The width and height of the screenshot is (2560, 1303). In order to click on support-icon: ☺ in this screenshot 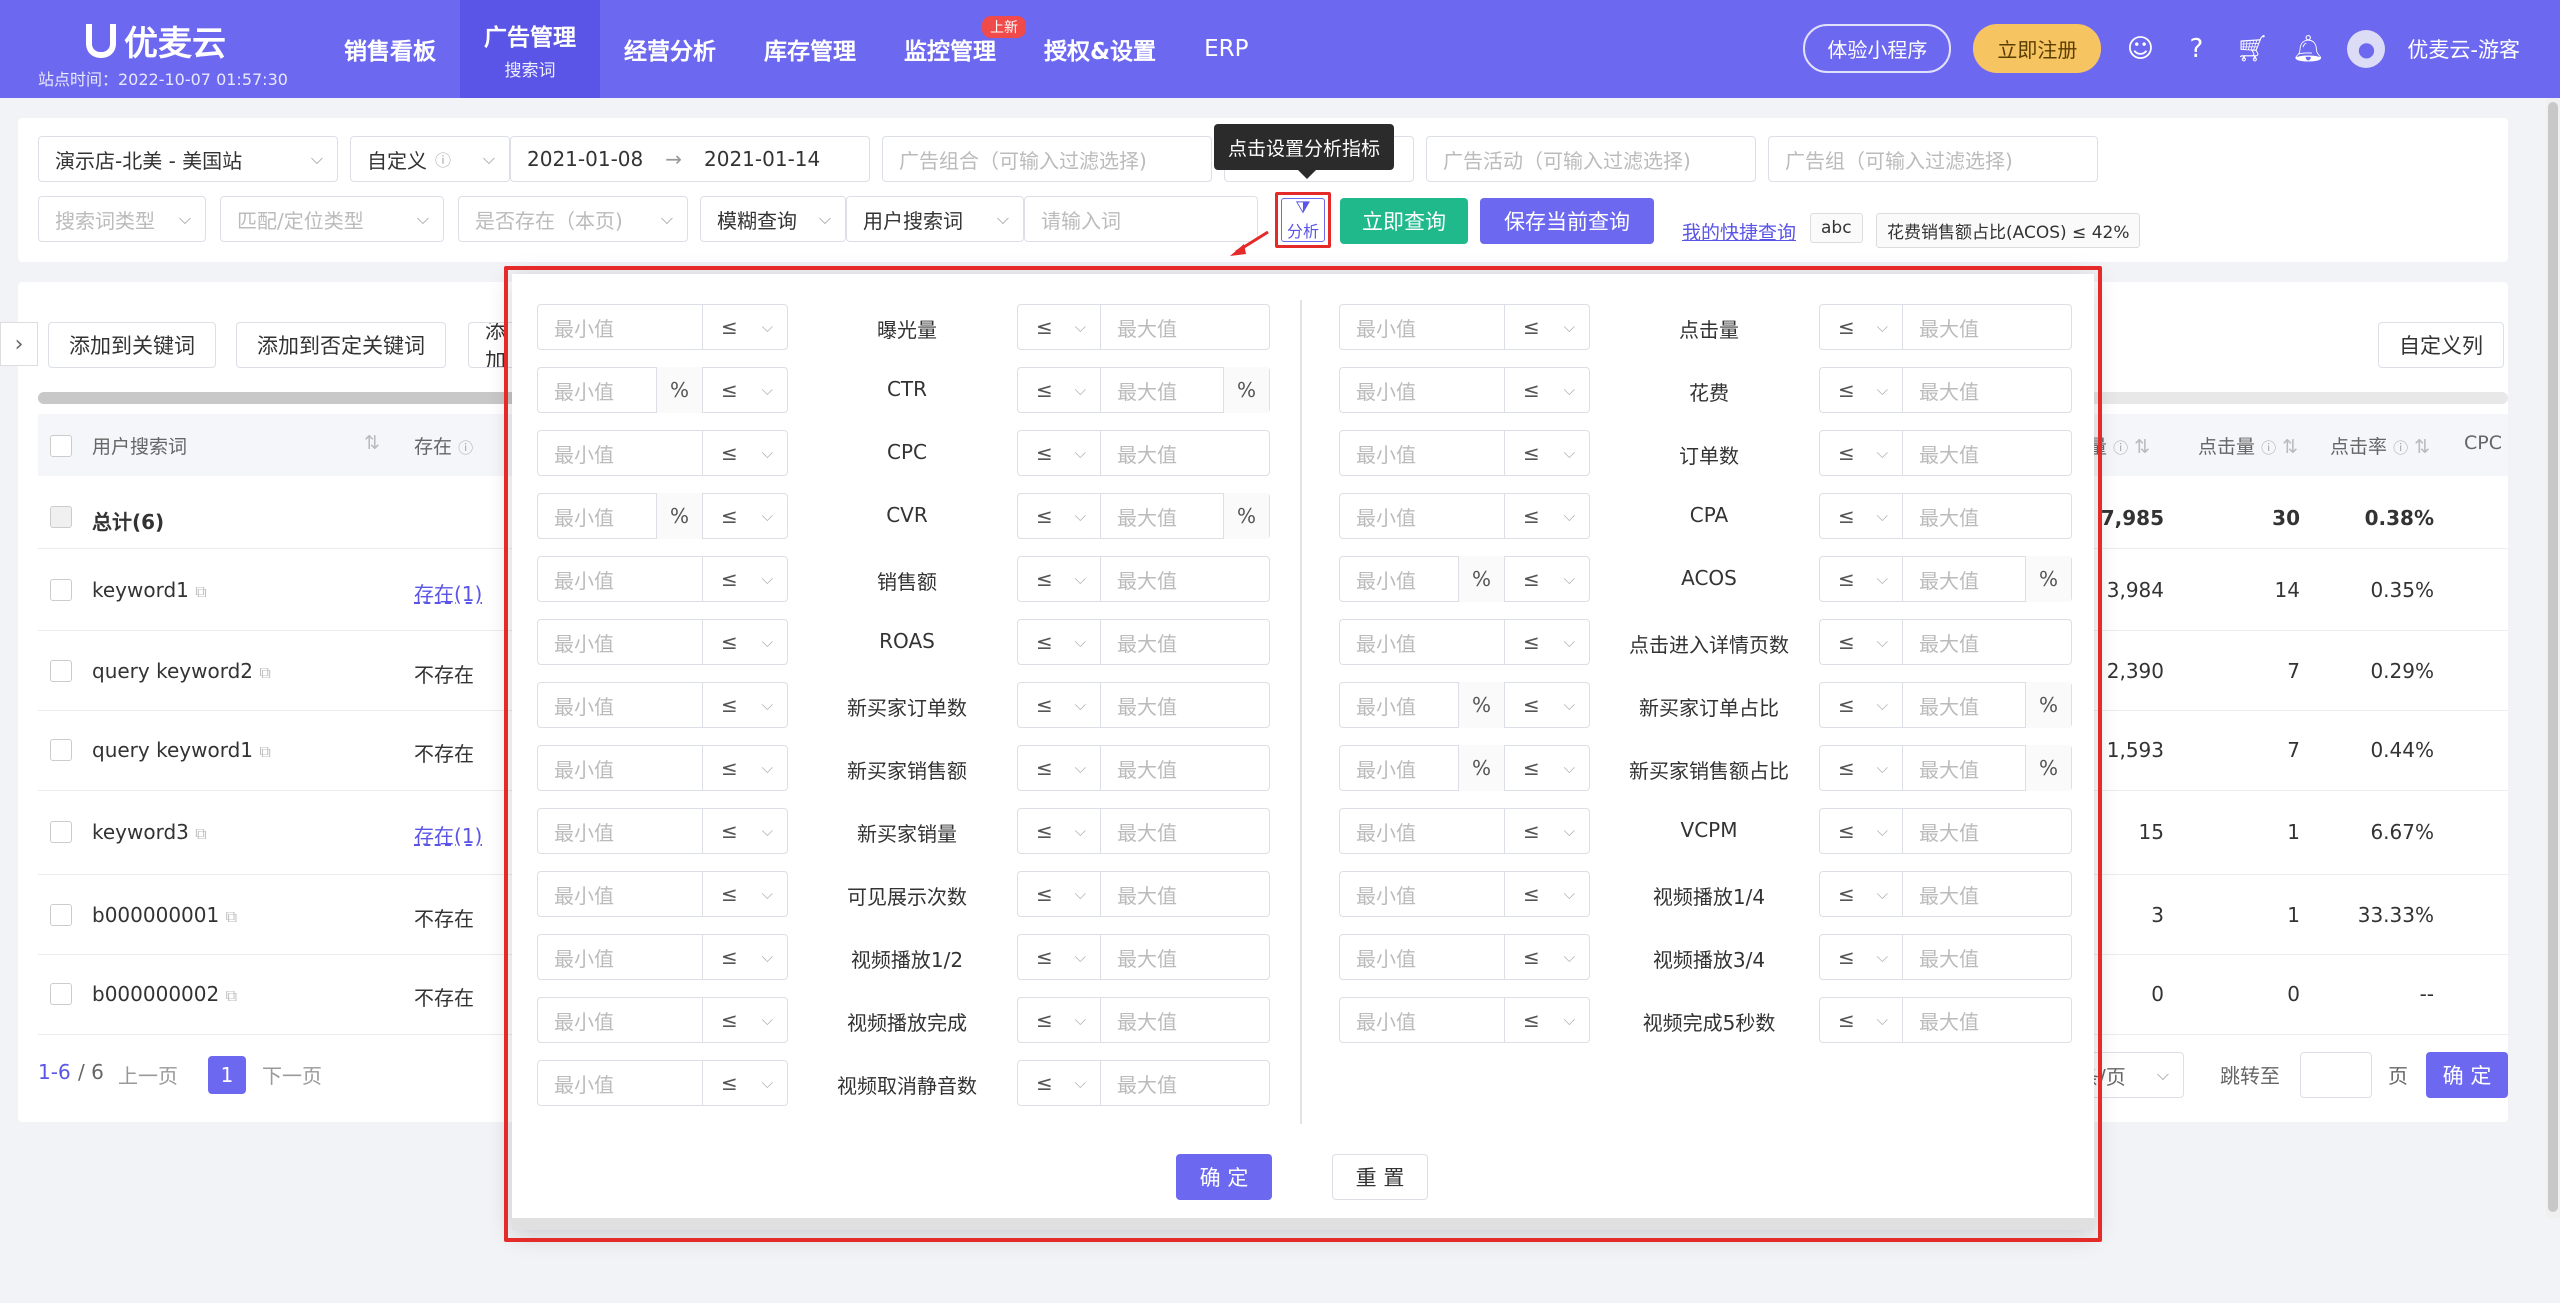, I will do `click(2140, 49)`.